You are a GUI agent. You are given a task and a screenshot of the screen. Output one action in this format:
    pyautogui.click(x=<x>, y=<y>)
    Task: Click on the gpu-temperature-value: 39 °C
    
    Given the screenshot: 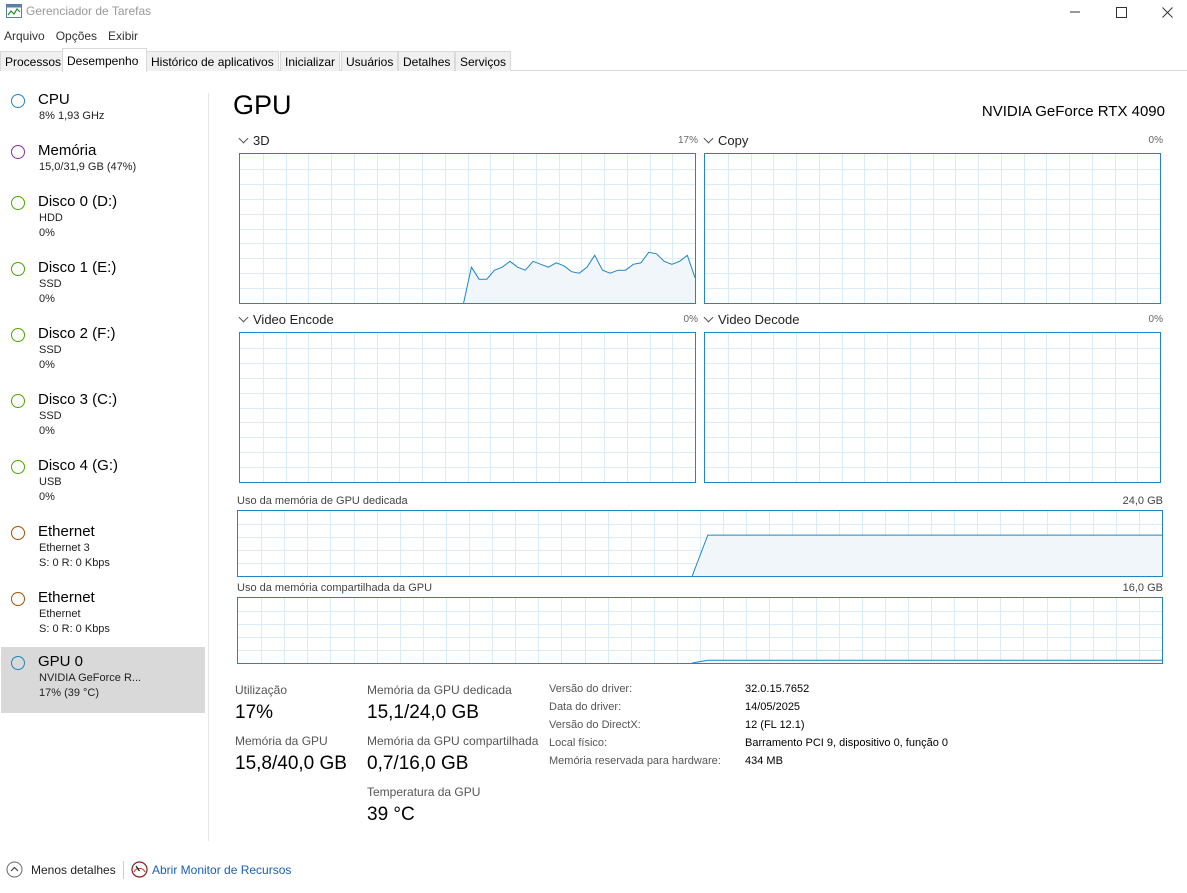 What is the action you would take?
    pyautogui.click(x=391, y=814)
    